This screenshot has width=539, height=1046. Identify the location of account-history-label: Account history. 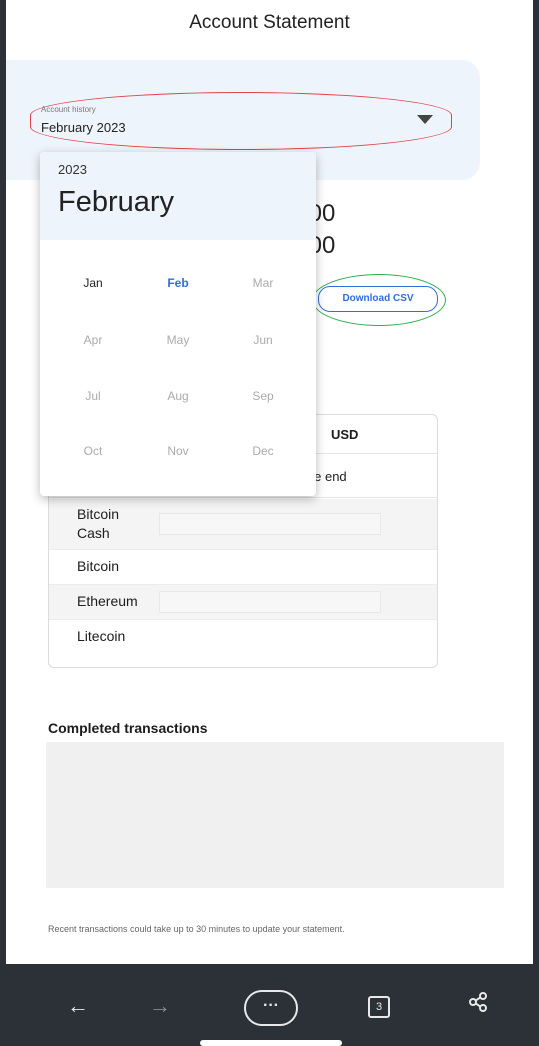
(68, 109).